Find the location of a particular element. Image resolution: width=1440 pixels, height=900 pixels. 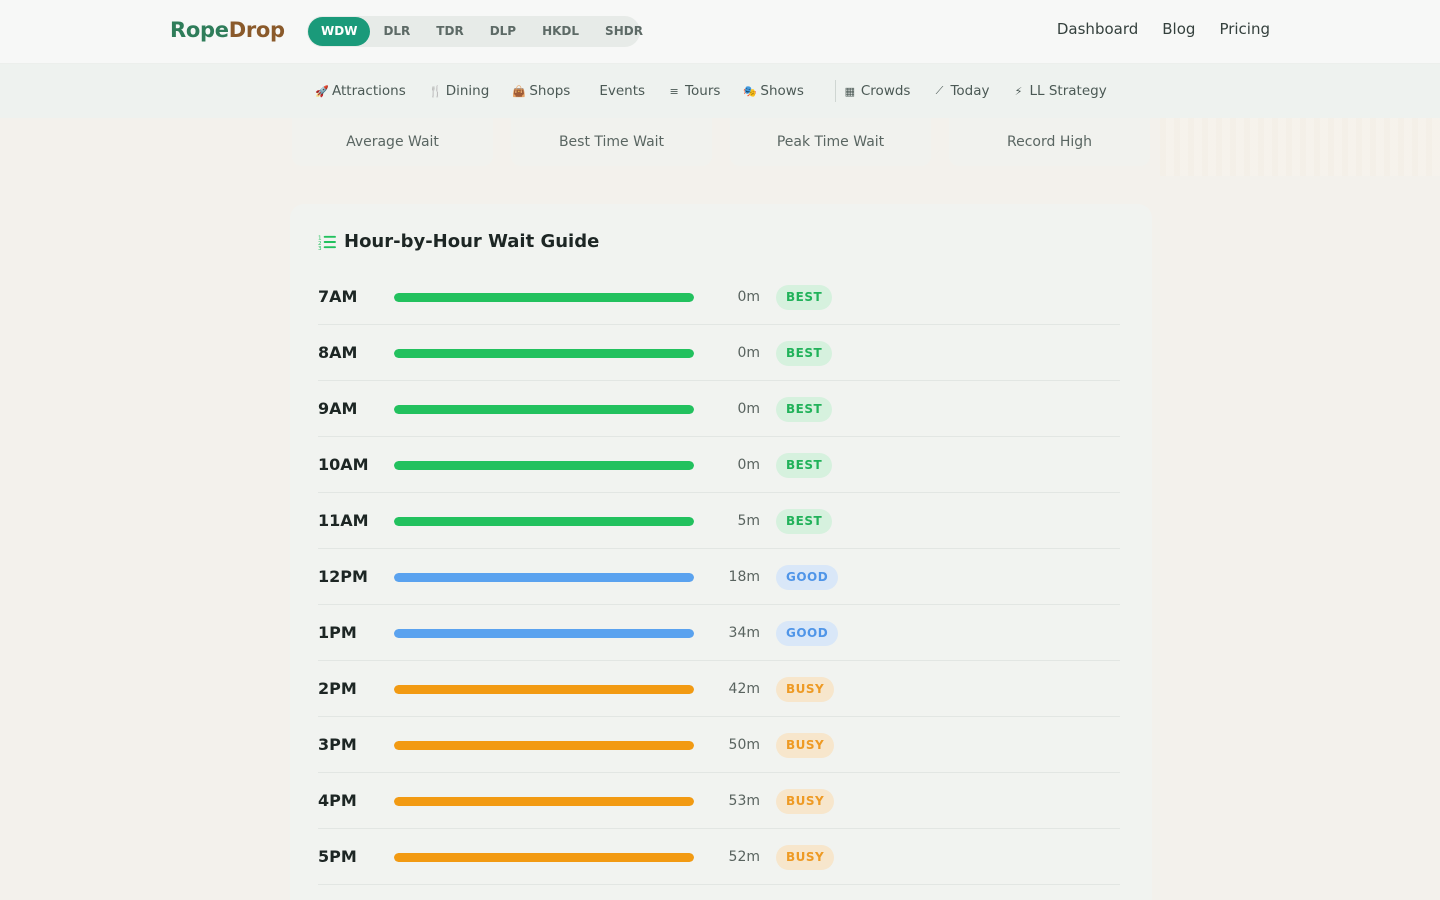

masks-icon: 🎭 is located at coordinates (750, 91).